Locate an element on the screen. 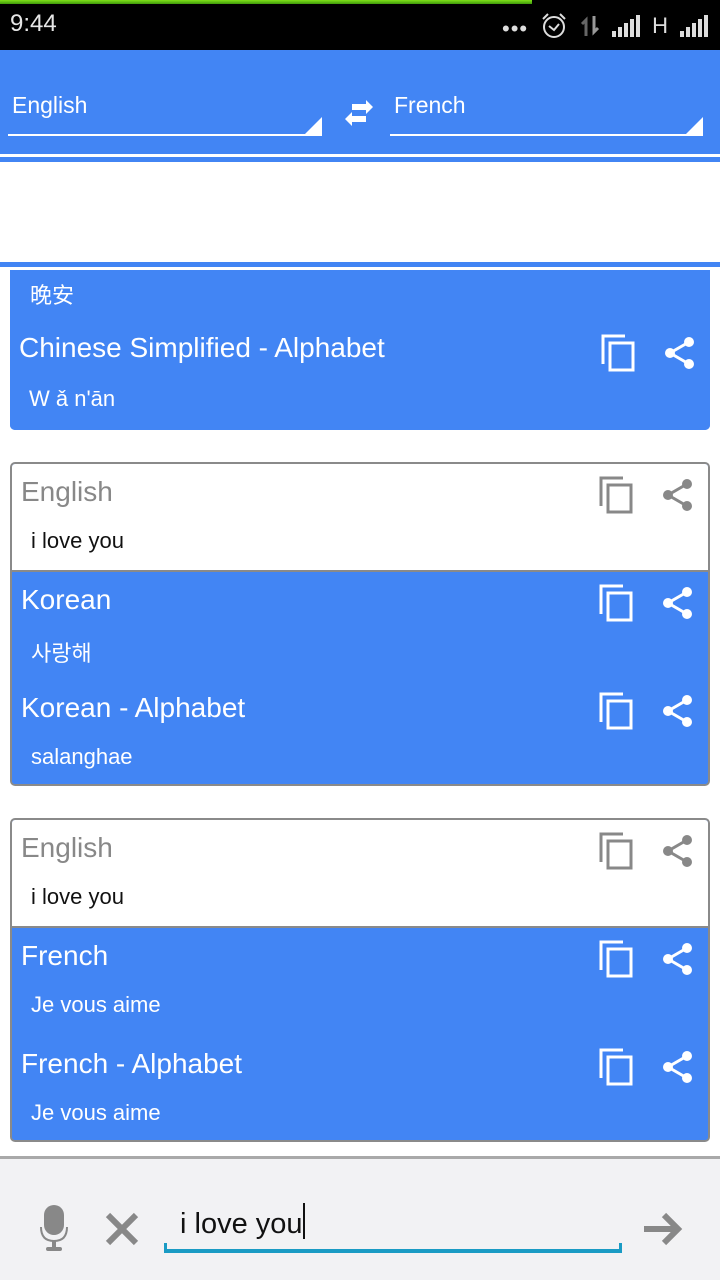 The height and width of the screenshot is (1280, 720). translation-text: 晚安 is located at coordinates (52, 295).